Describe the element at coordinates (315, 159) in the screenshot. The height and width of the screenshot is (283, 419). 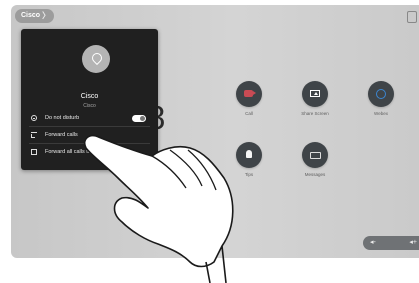
I see `messages-tile: Messages` at that location.